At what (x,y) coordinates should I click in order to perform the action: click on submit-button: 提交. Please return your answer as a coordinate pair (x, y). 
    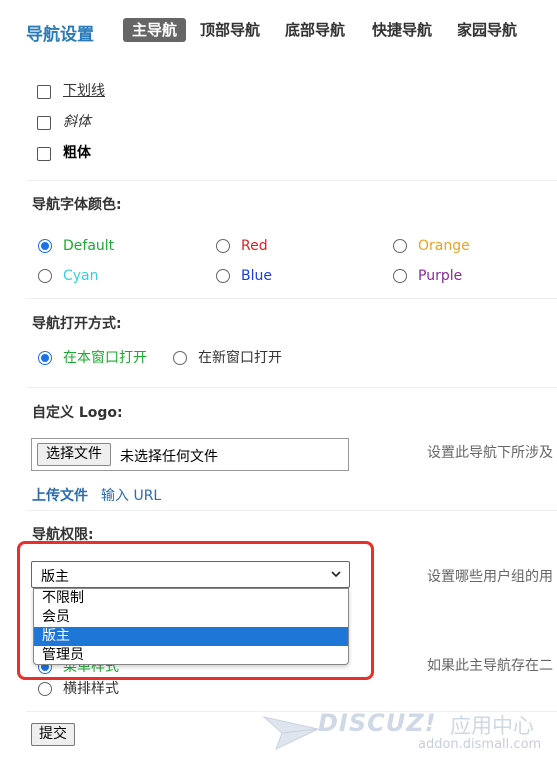
    Looking at the image, I should click on (53, 734).